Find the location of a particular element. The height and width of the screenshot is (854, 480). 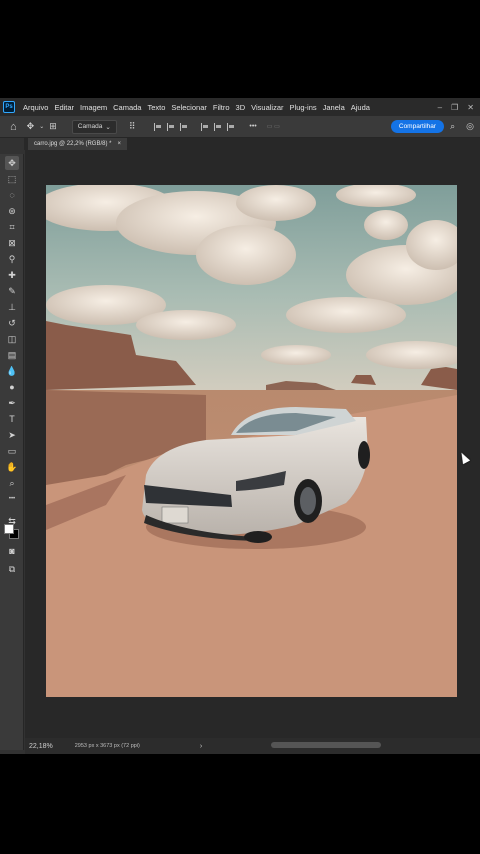

menu-ajuda: Ajuda is located at coordinates (360, 107).